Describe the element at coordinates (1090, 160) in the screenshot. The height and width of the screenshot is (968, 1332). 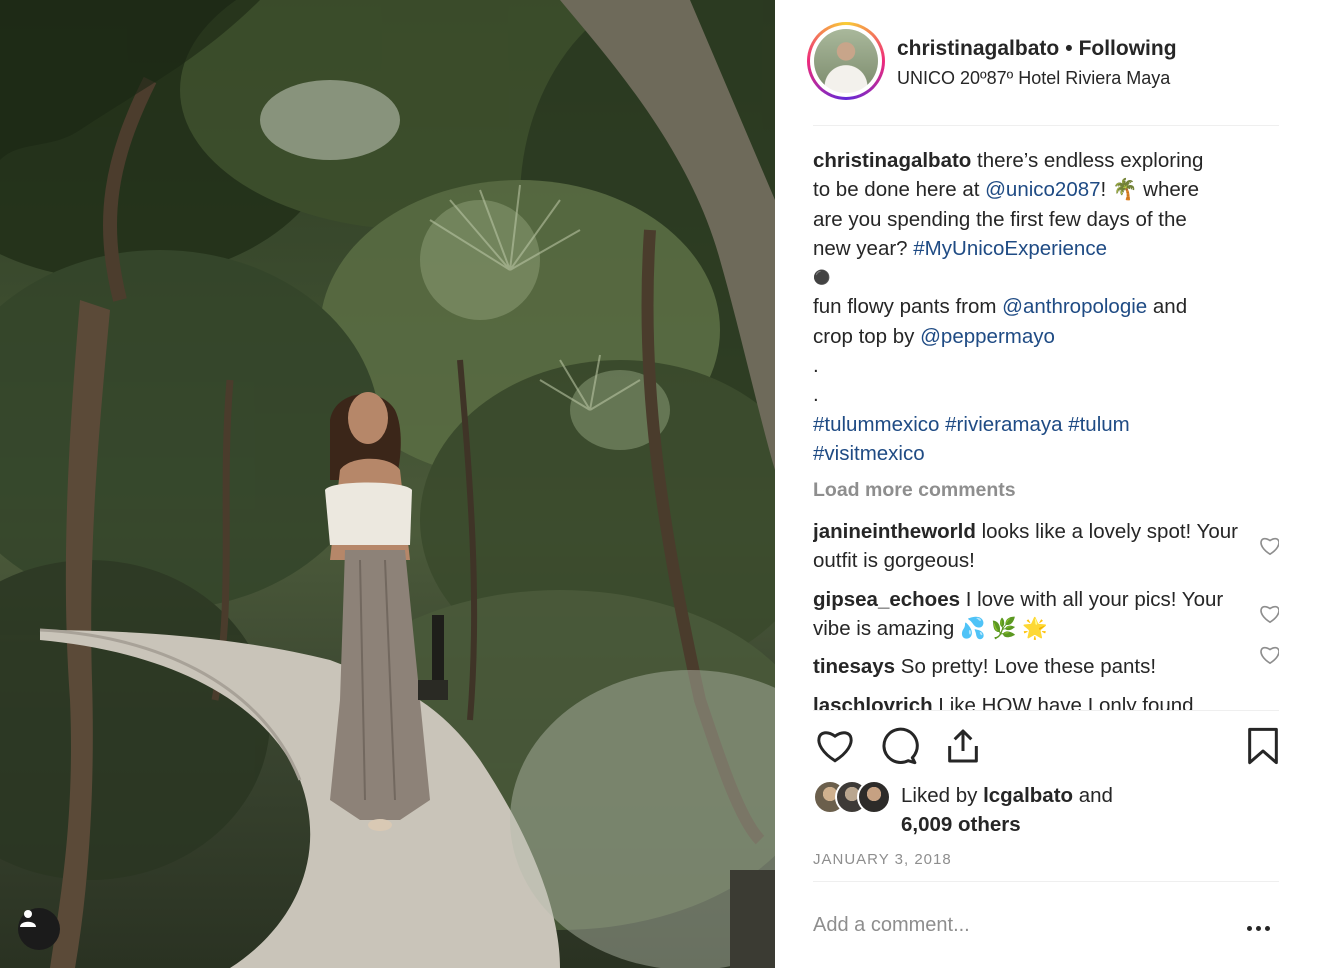
I see `caption-text: there’s endless exploring` at that location.